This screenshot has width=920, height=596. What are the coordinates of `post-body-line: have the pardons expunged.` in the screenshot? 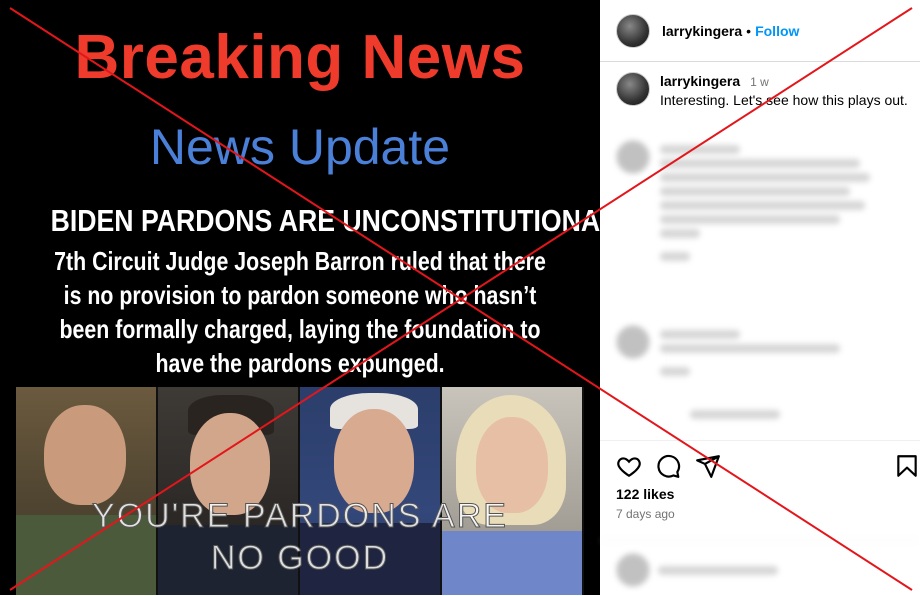 It's located at (300, 363).